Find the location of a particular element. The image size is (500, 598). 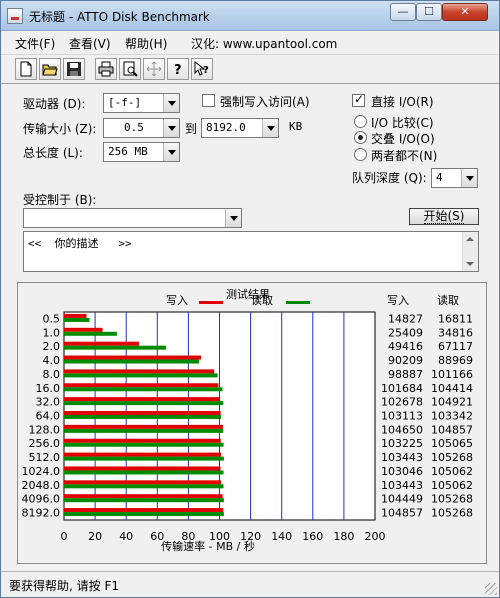

y-tick-label: 2048.0 is located at coordinates (41, 485).